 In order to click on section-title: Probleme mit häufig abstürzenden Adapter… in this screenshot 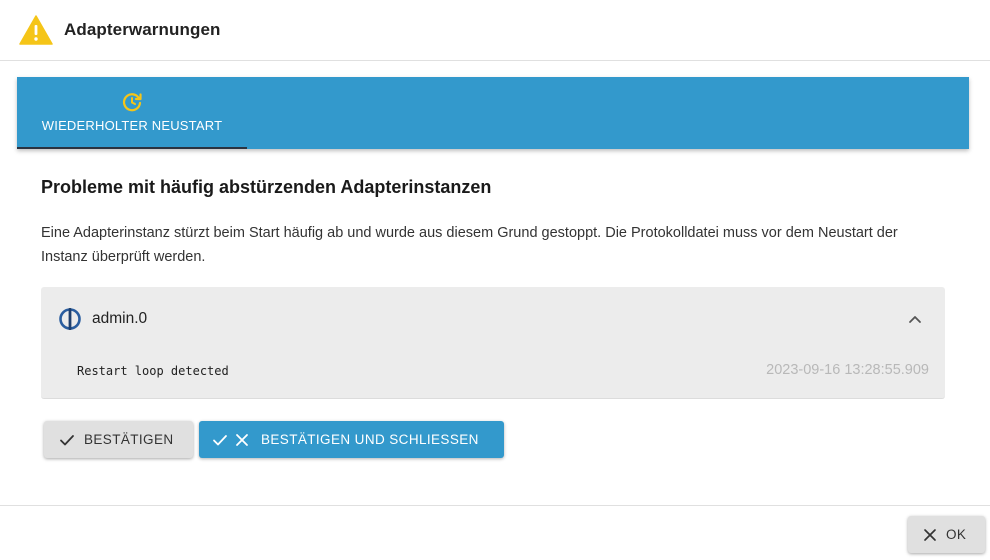, I will do `click(266, 187)`.